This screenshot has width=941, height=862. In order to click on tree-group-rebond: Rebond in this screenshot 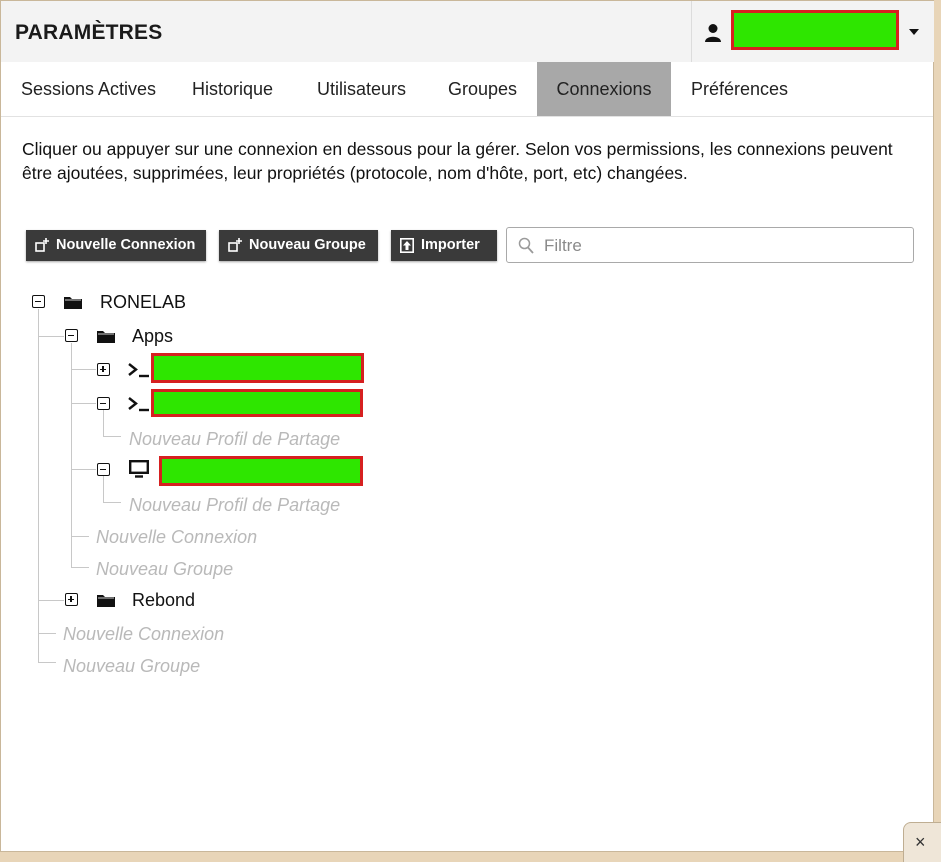, I will do `click(163, 600)`.